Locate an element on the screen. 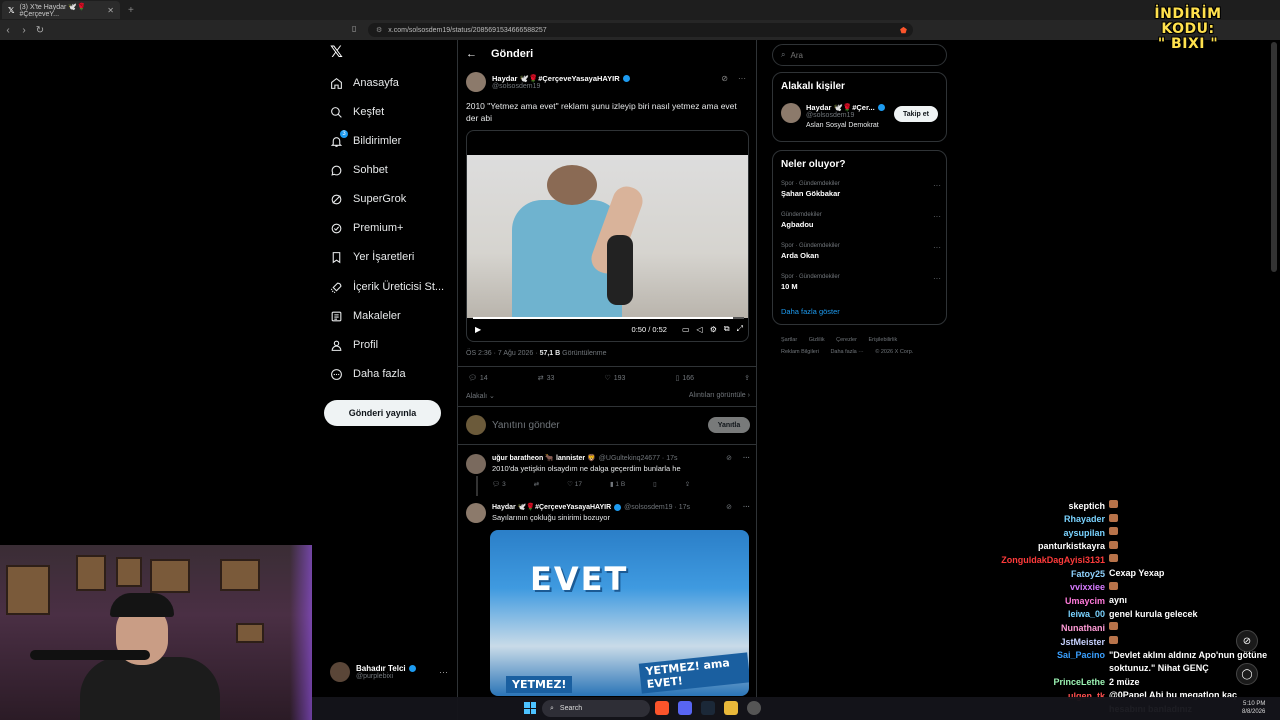  trend-item: Gündemdekiler Agbadou ··· is located at coordinates (861, 220).